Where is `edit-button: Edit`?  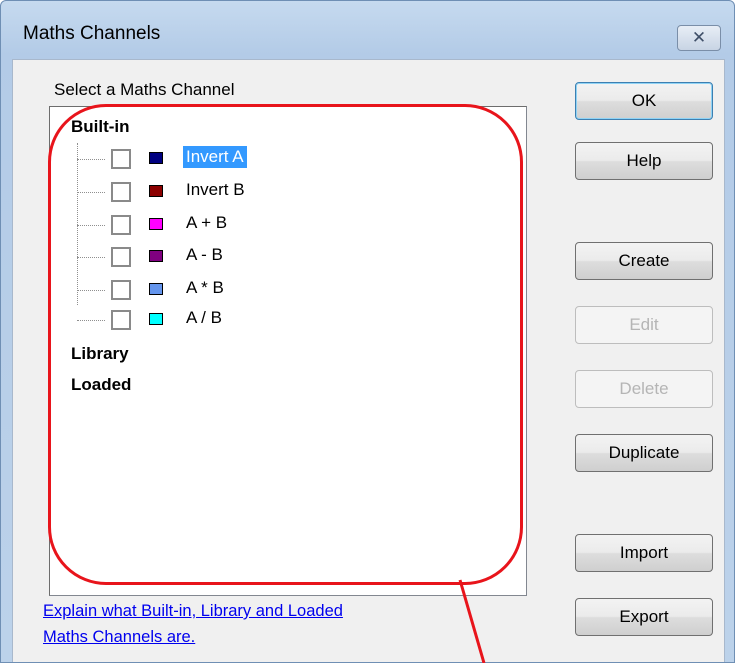 edit-button: Edit is located at coordinates (644, 325).